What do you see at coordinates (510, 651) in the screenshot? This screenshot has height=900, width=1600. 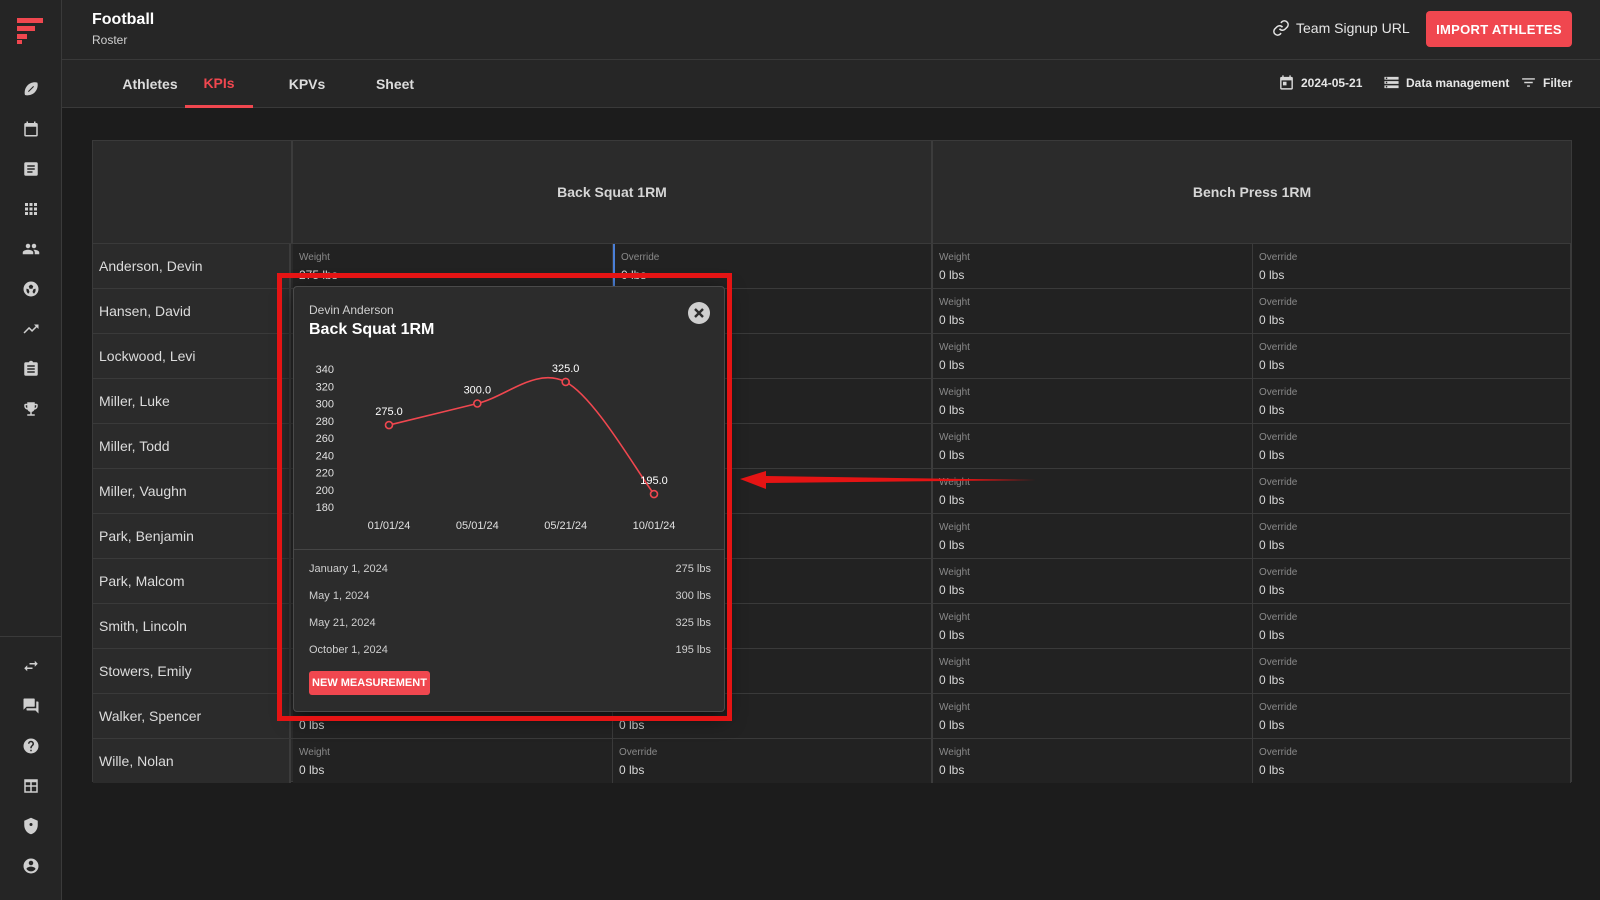 I see `history-row: October 1, 2024 195 lbs` at bounding box center [510, 651].